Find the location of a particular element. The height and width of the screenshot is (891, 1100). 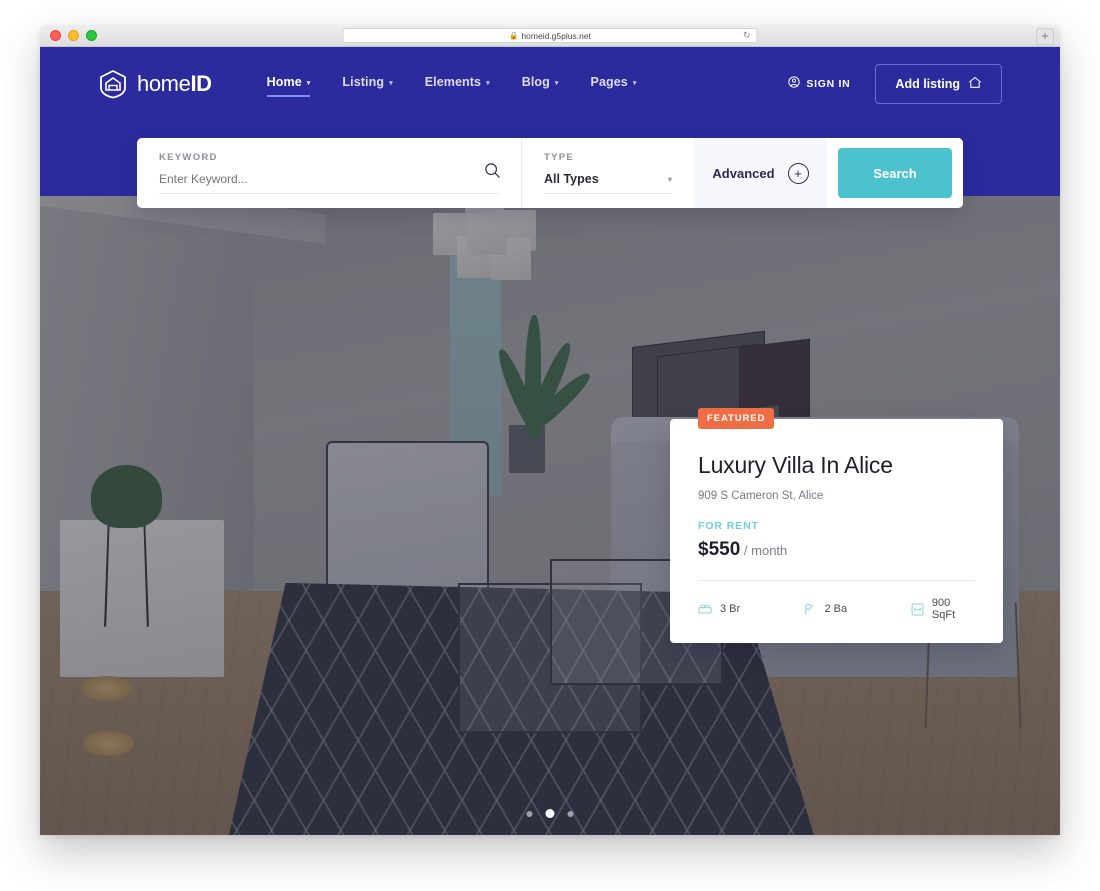

logo-text: homeID is located at coordinates (174, 83).